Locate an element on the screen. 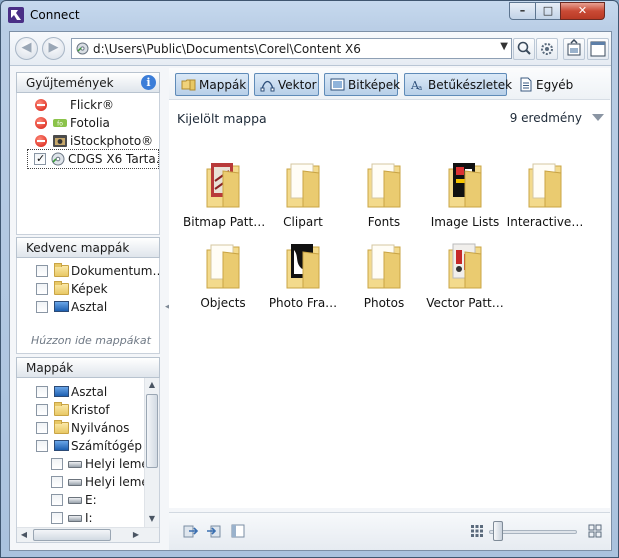 Image resolution: width=619 pixels, height=558 pixels. collections-header: Gyűjtemények i is located at coordinates (88, 82).